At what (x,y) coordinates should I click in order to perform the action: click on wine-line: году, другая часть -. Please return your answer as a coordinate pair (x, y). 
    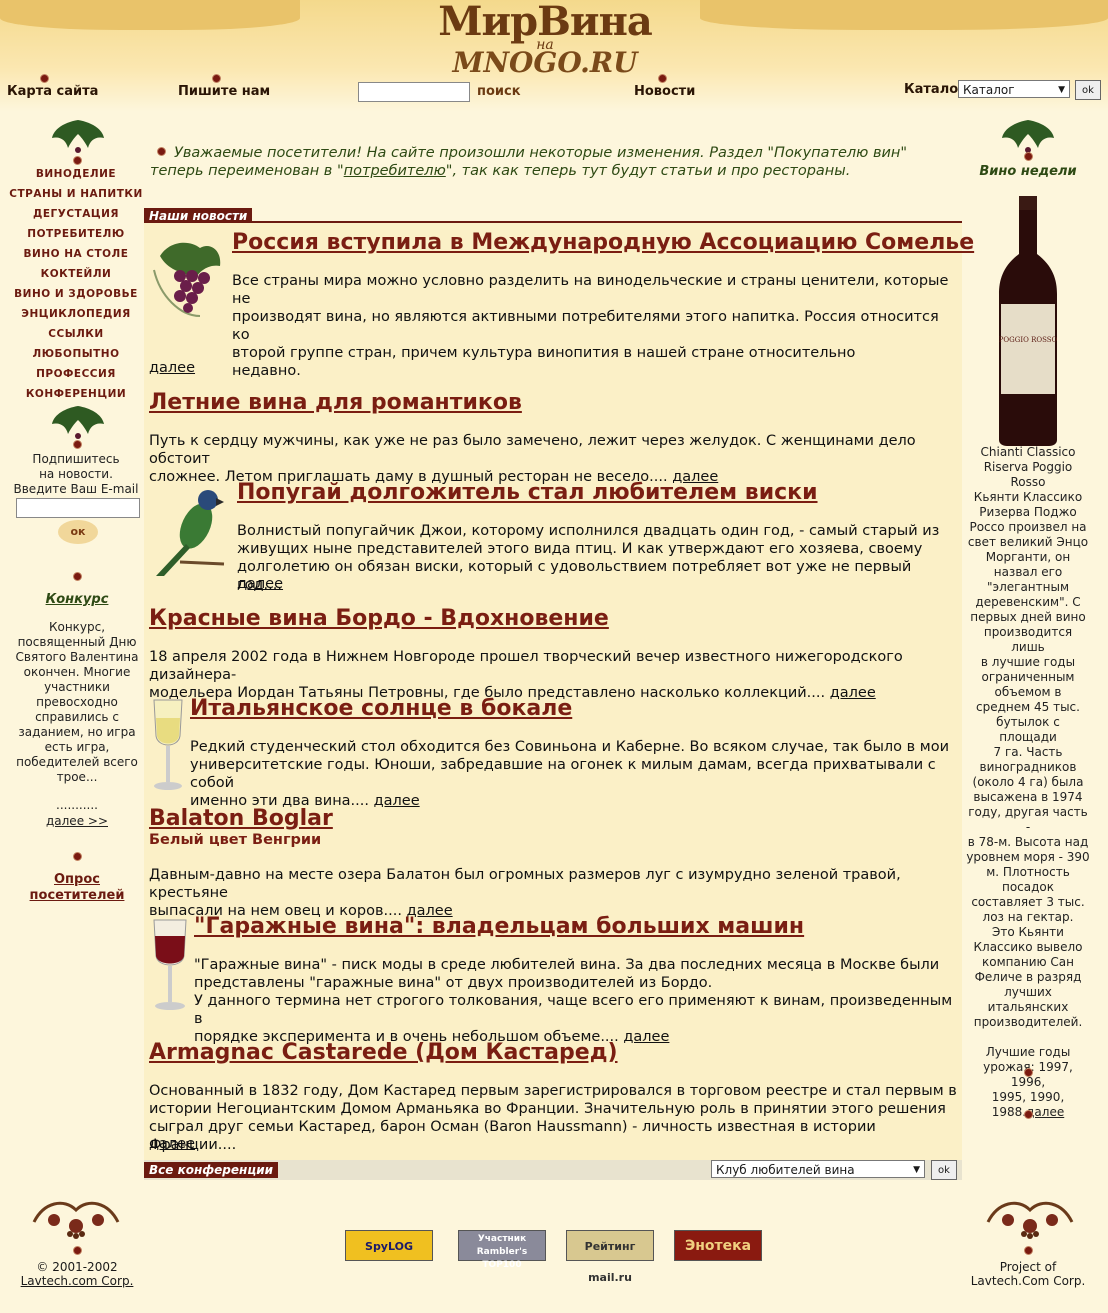
    Looking at the image, I should click on (1028, 819).